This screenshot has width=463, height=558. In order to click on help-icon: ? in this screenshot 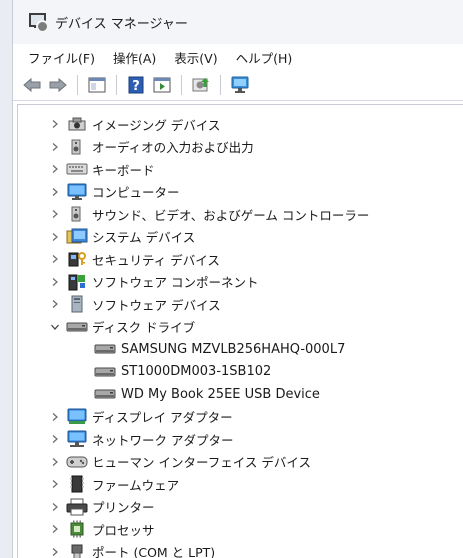, I will do `click(136, 85)`.